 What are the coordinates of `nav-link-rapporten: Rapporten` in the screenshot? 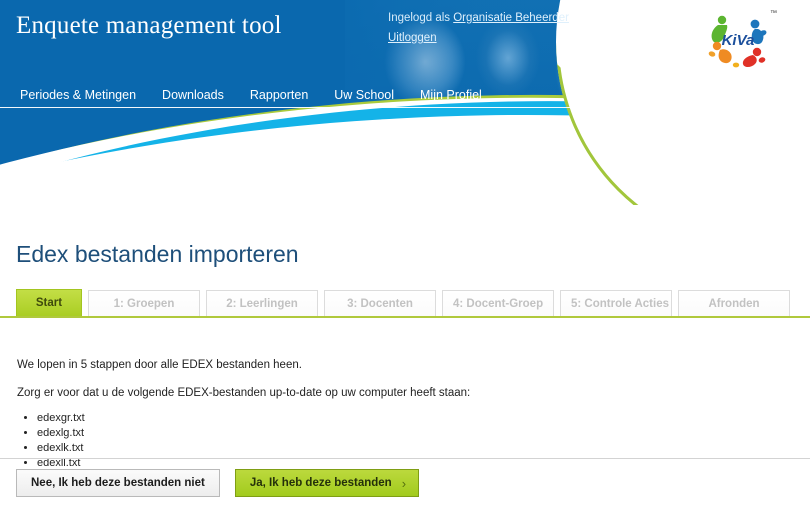 It's located at (279, 95).